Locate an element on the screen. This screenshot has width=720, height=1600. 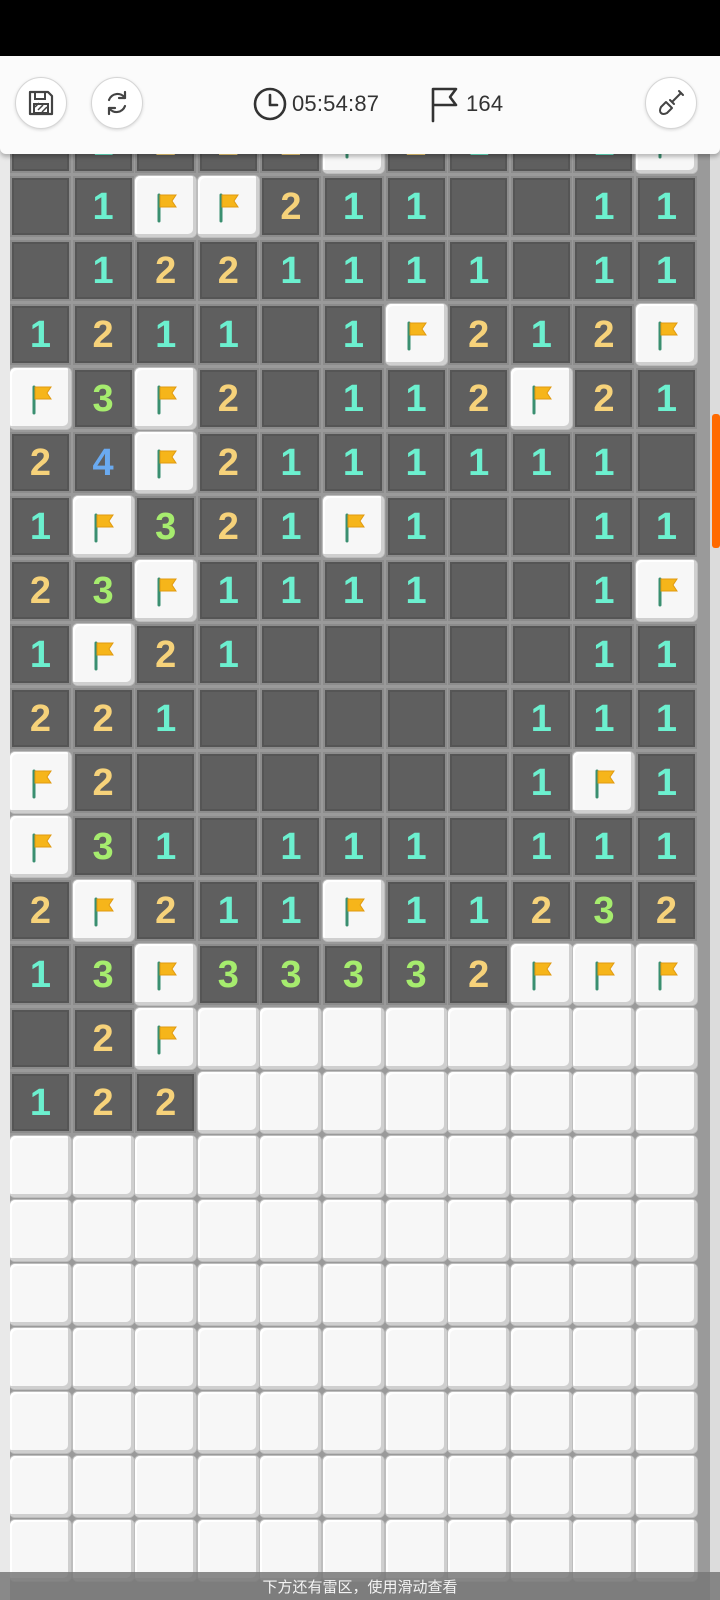
scroll-track is located at coordinates (715, 875).